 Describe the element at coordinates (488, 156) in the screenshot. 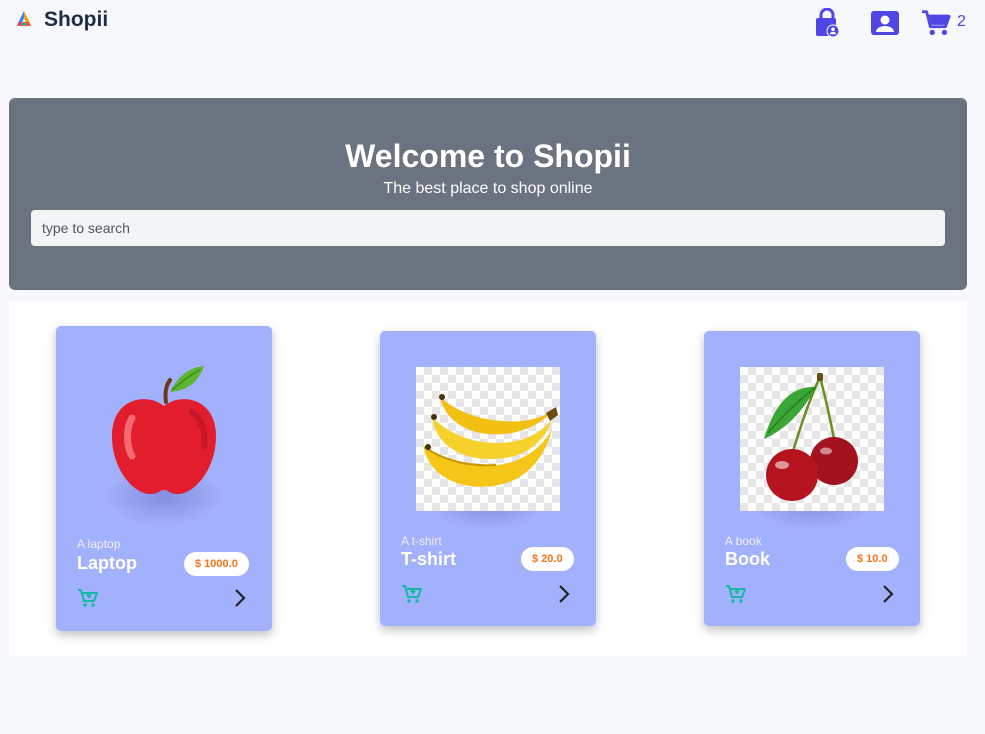

I see `hero-title: Welcome to Shopii` at that location.